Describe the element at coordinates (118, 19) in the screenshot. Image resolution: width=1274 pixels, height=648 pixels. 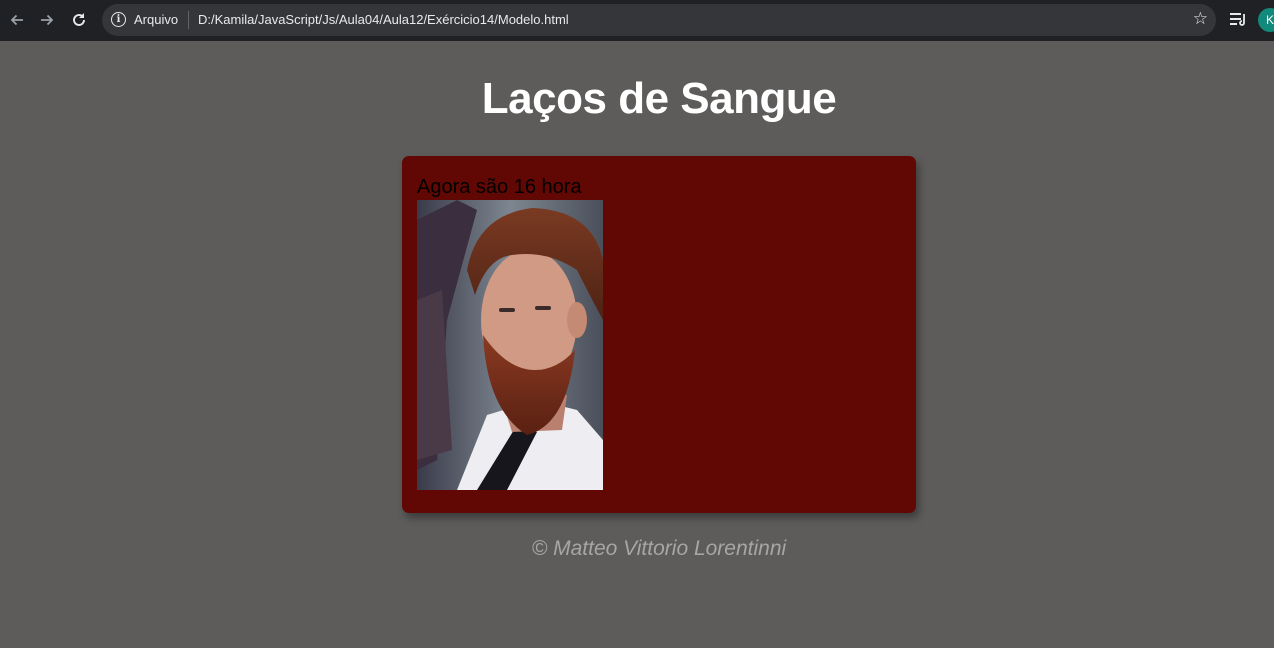
I see `info-icon: i` at that location.